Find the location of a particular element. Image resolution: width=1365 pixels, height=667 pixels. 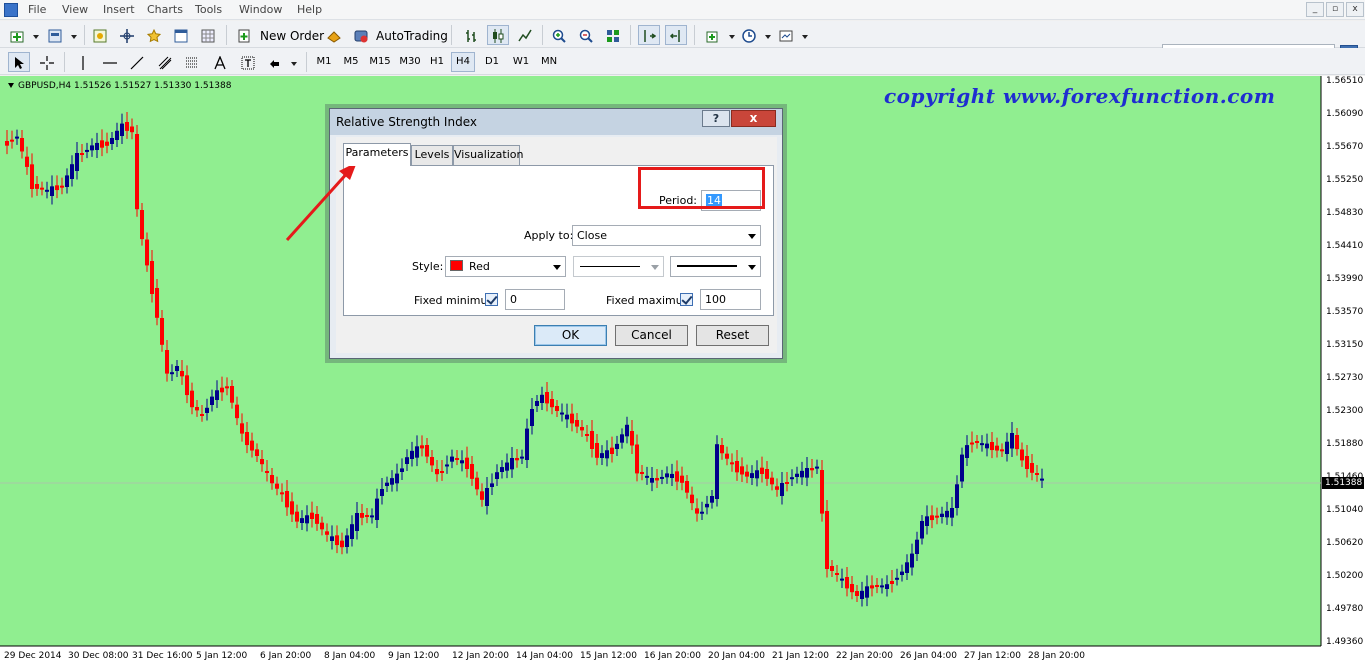

crosshair-icon is located at coordinates (47, 63).